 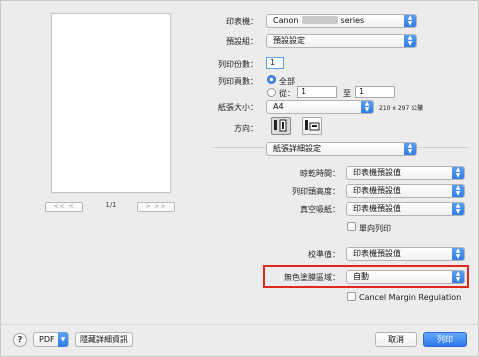 I want to click on footer-divider, so click(x=240, y=324).